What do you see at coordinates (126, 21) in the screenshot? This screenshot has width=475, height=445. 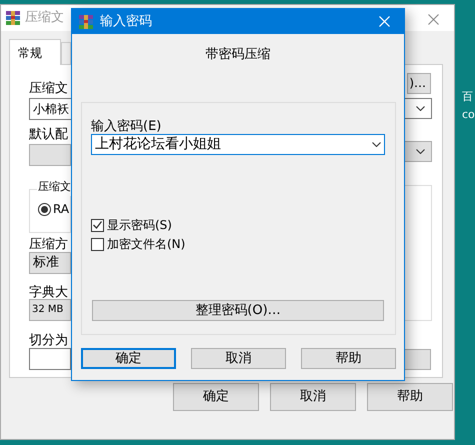 I see `dialog-title: 输入密码` at bounding box center [126, 21].